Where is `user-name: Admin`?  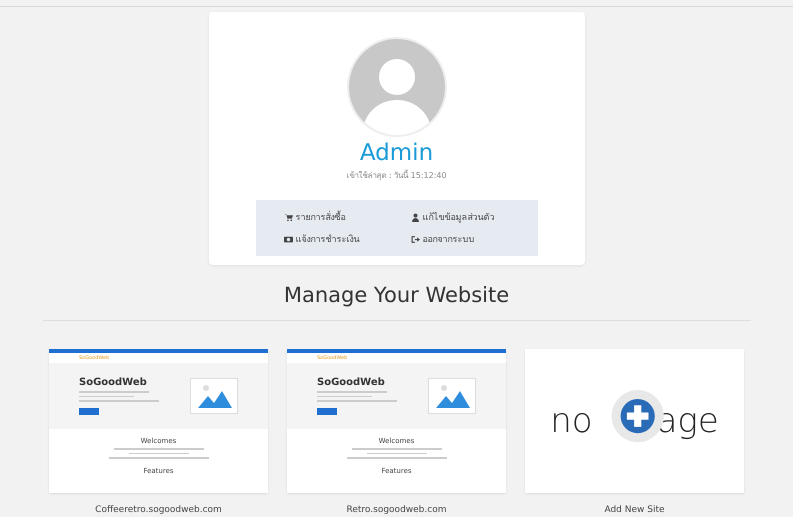 user-name: Admin is located at coordinates (397, 153).